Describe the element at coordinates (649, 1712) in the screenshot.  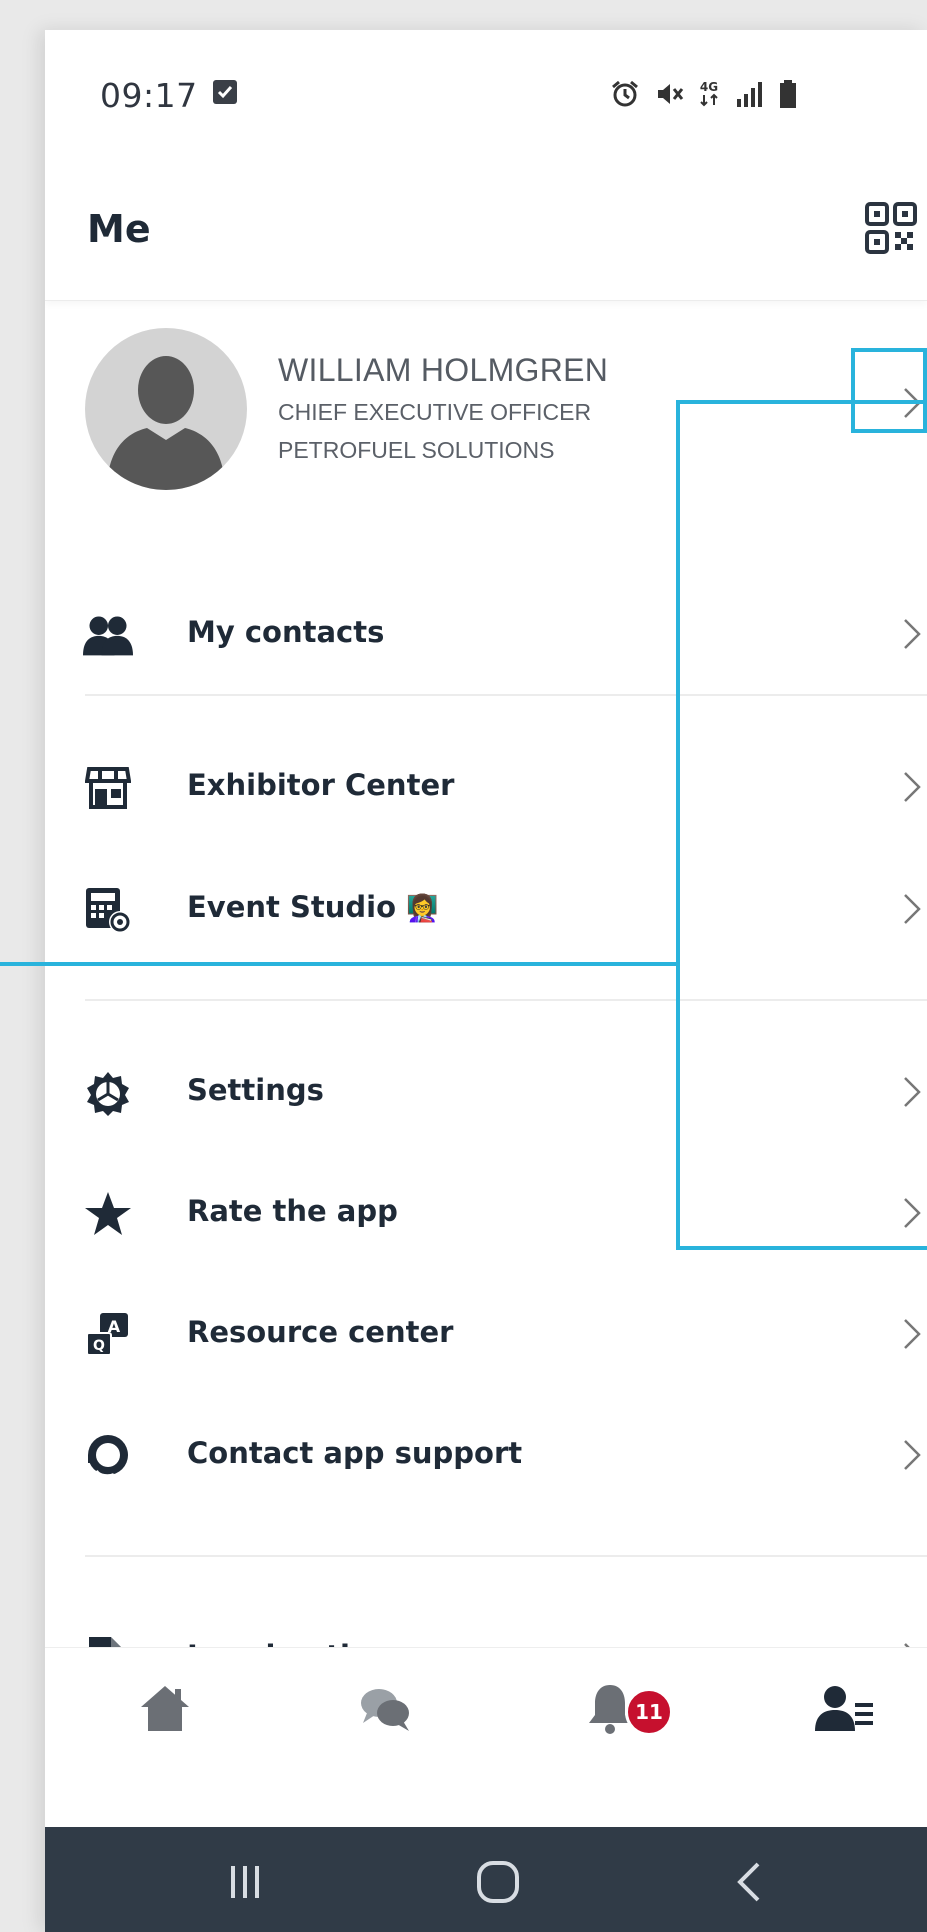
I see `notification-badge: 11` at that location.